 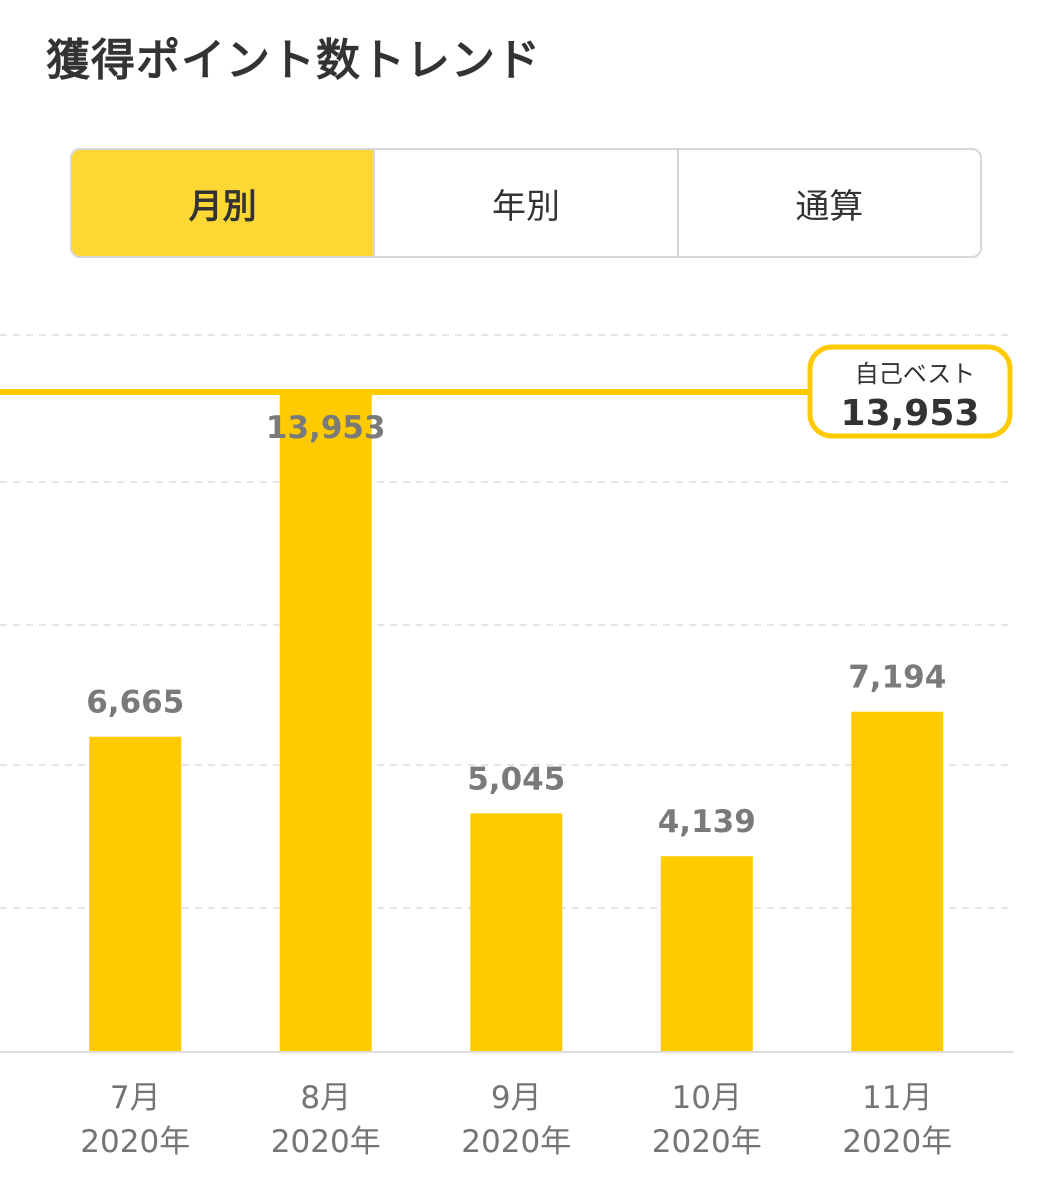 I want to click on x-tick-label-month: 10月, so click(x=707, y=1098).